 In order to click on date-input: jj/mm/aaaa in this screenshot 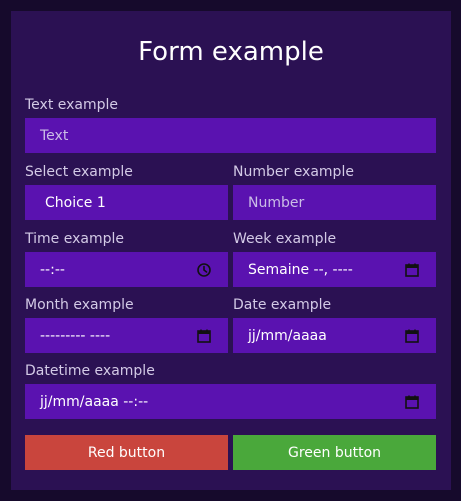, I will do `click(334, 335)`.